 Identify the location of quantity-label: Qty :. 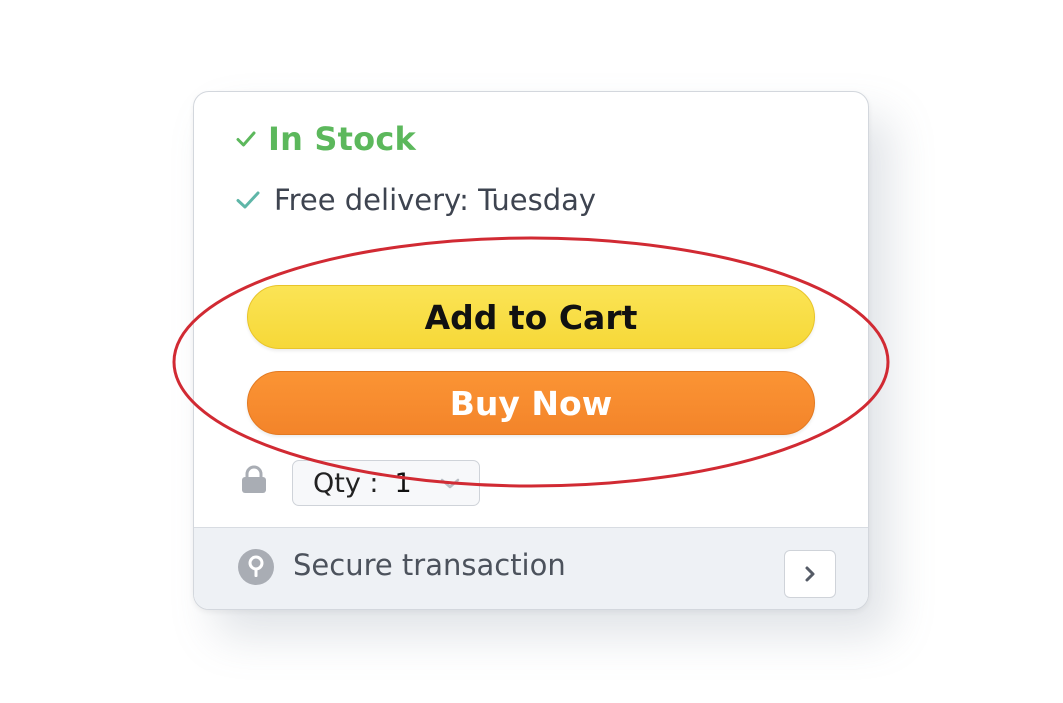
(346, 483).